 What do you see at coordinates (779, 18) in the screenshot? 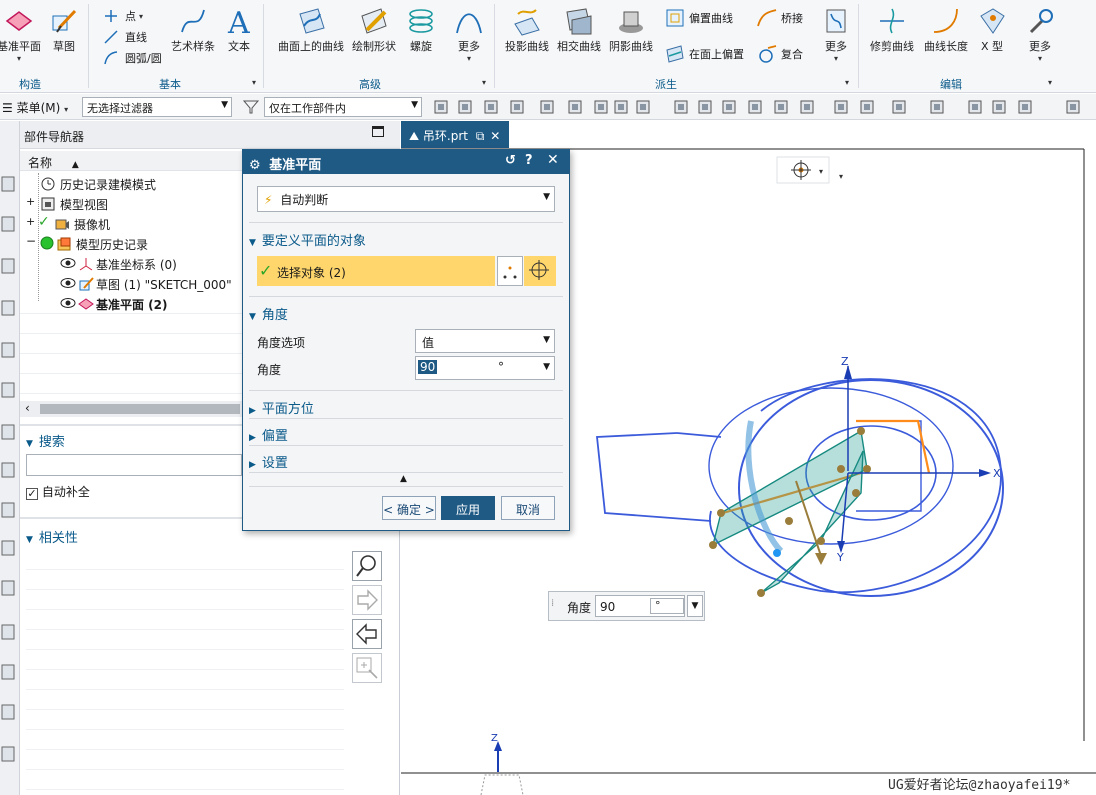
I see `bridge-button: 桥接` at bounding box center [779, 18].